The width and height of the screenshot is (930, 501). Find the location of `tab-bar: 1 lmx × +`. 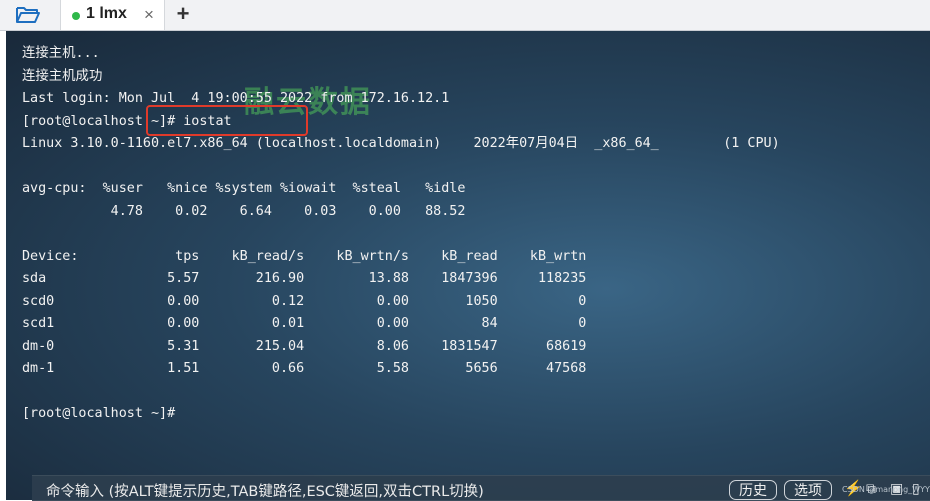

tab-bar: 1 lmx × + is located at coordinates (465, 15).